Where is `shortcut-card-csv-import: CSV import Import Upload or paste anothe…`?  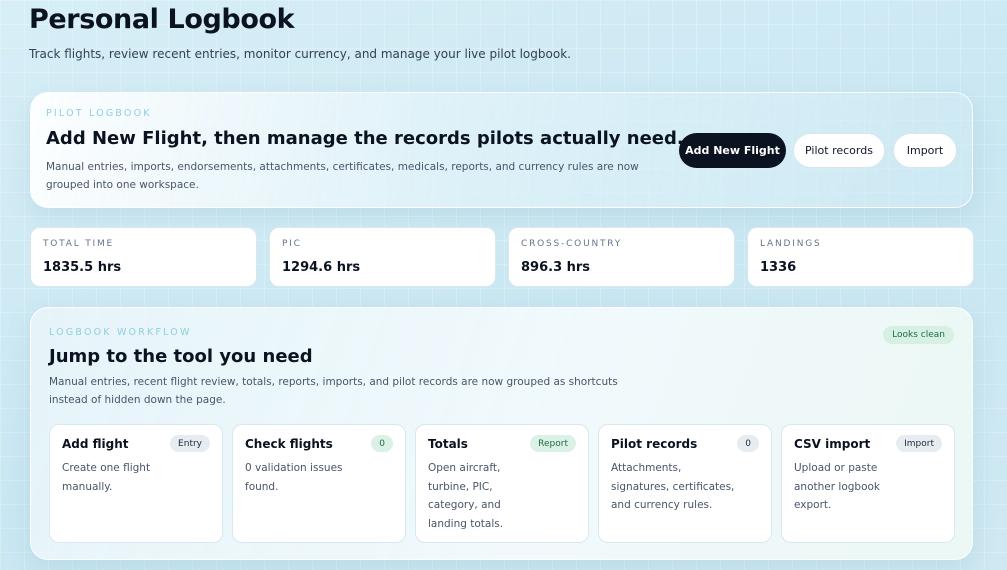
shortcut-card-csv-import: CSV import Import Upload or paste anothe… is located at coordinates (868, 483).